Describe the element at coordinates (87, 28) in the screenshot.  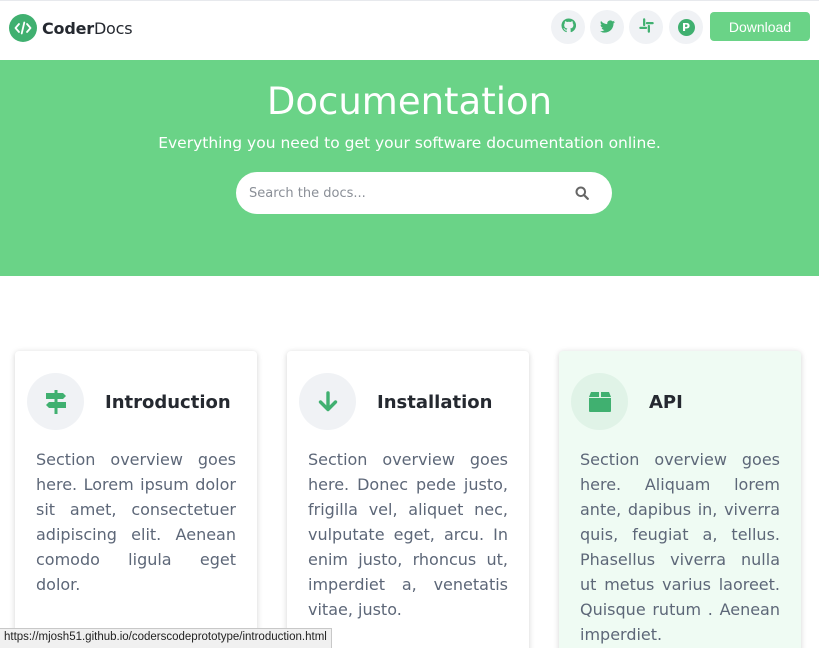
I see `brand-name: CoderDocs` at that location.